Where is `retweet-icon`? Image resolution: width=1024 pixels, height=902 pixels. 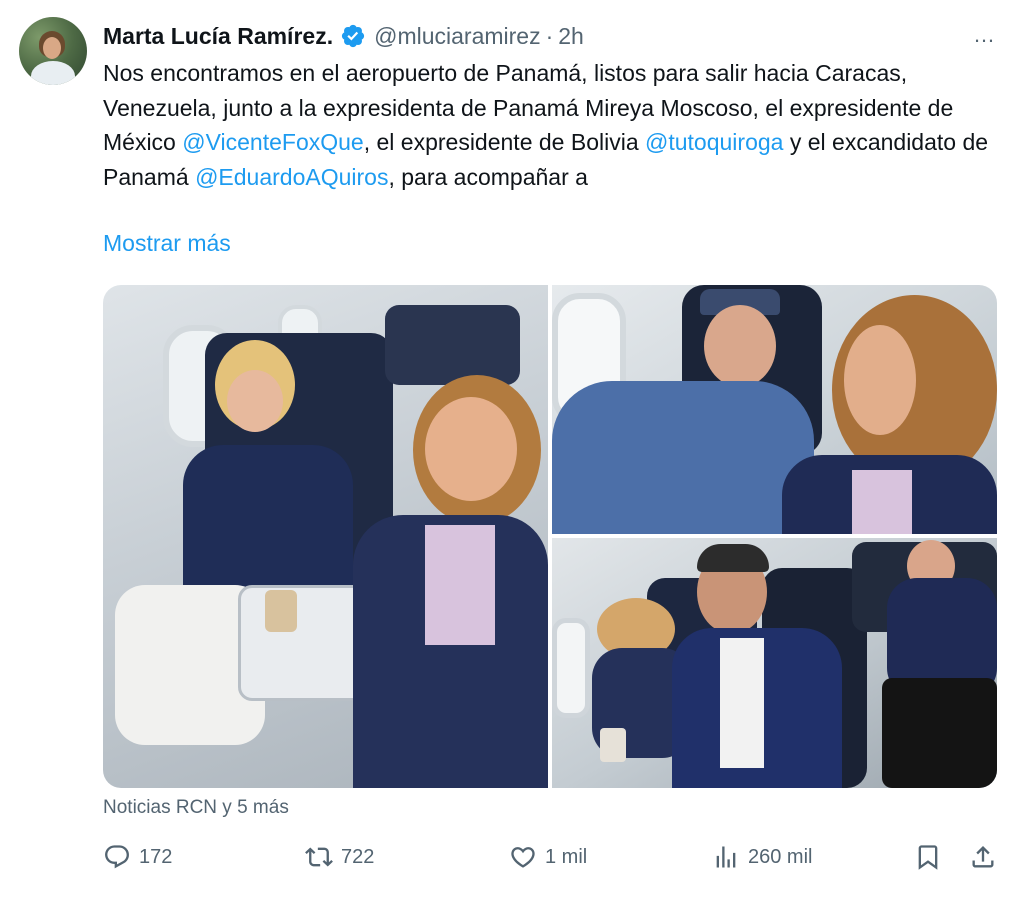
retweet-icon is located at coordinates (319, 857).